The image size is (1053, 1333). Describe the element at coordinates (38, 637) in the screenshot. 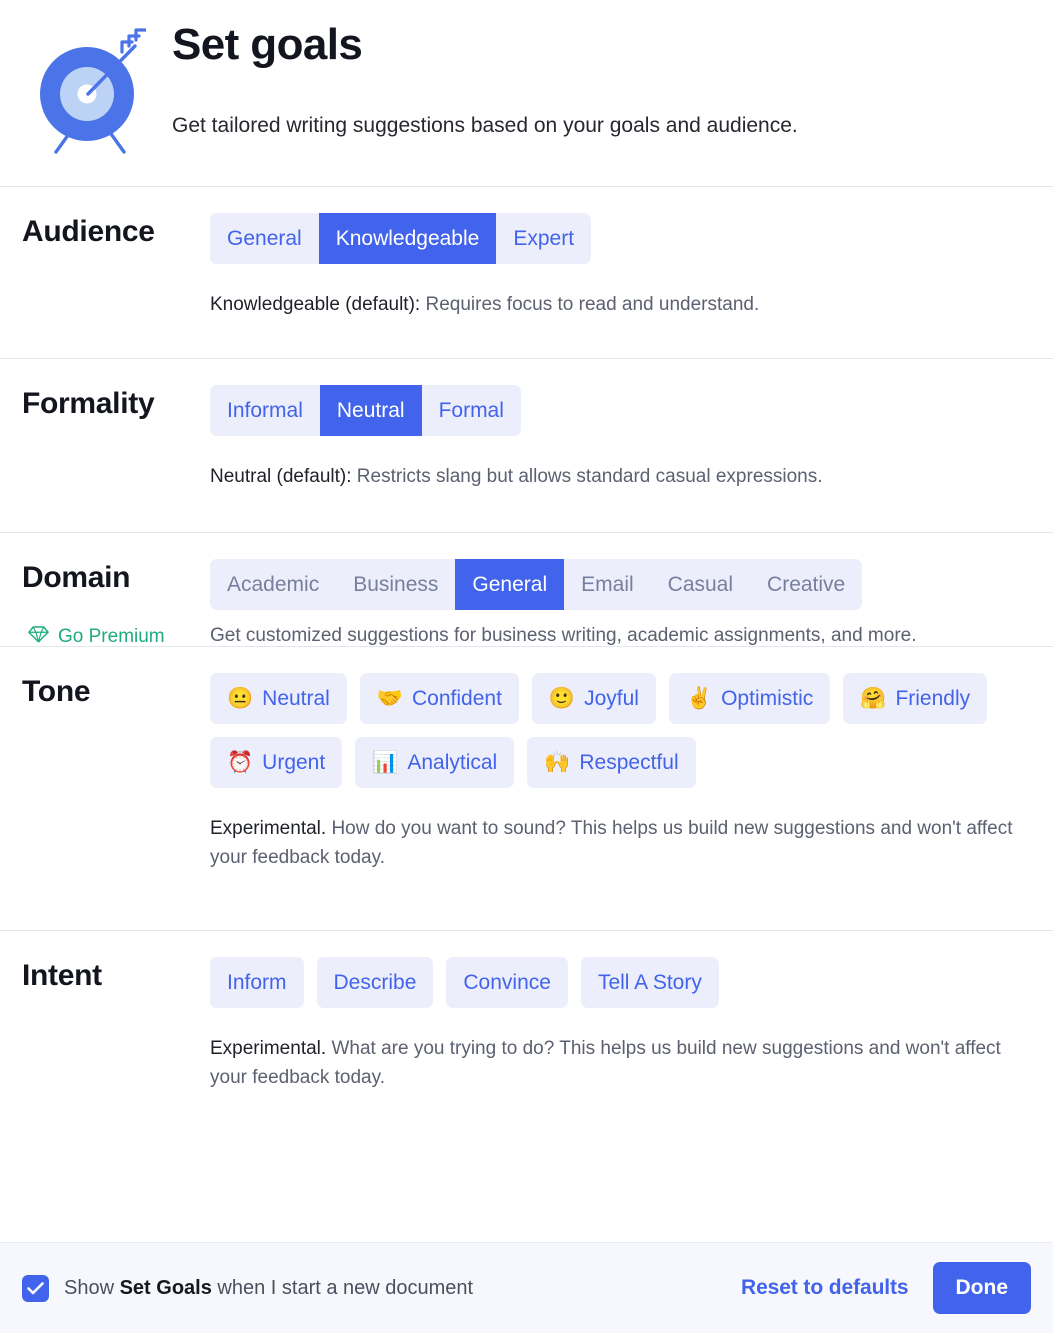

I see `diamond-icon` at that location.